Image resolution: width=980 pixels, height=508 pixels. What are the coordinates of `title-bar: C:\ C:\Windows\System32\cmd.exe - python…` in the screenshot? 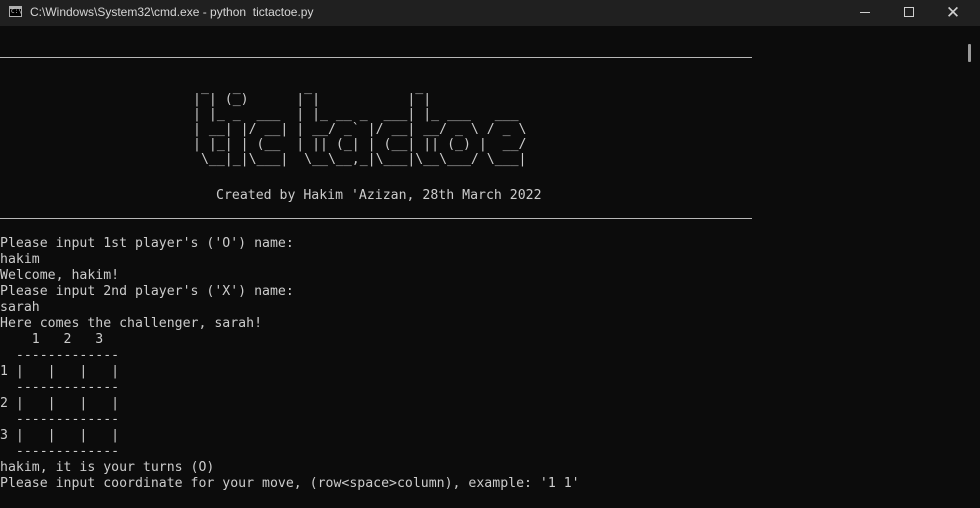 It's located at (490, 13).